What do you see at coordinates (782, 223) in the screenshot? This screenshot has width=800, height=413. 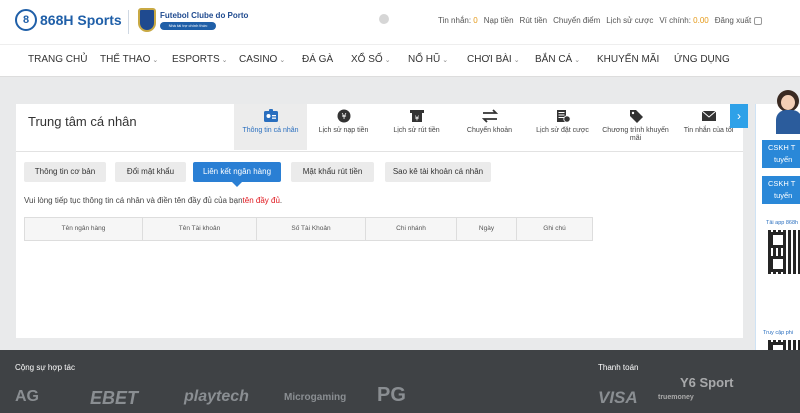 I see `app-download-label: Tải app 868h` at bounding box center [782, 223].